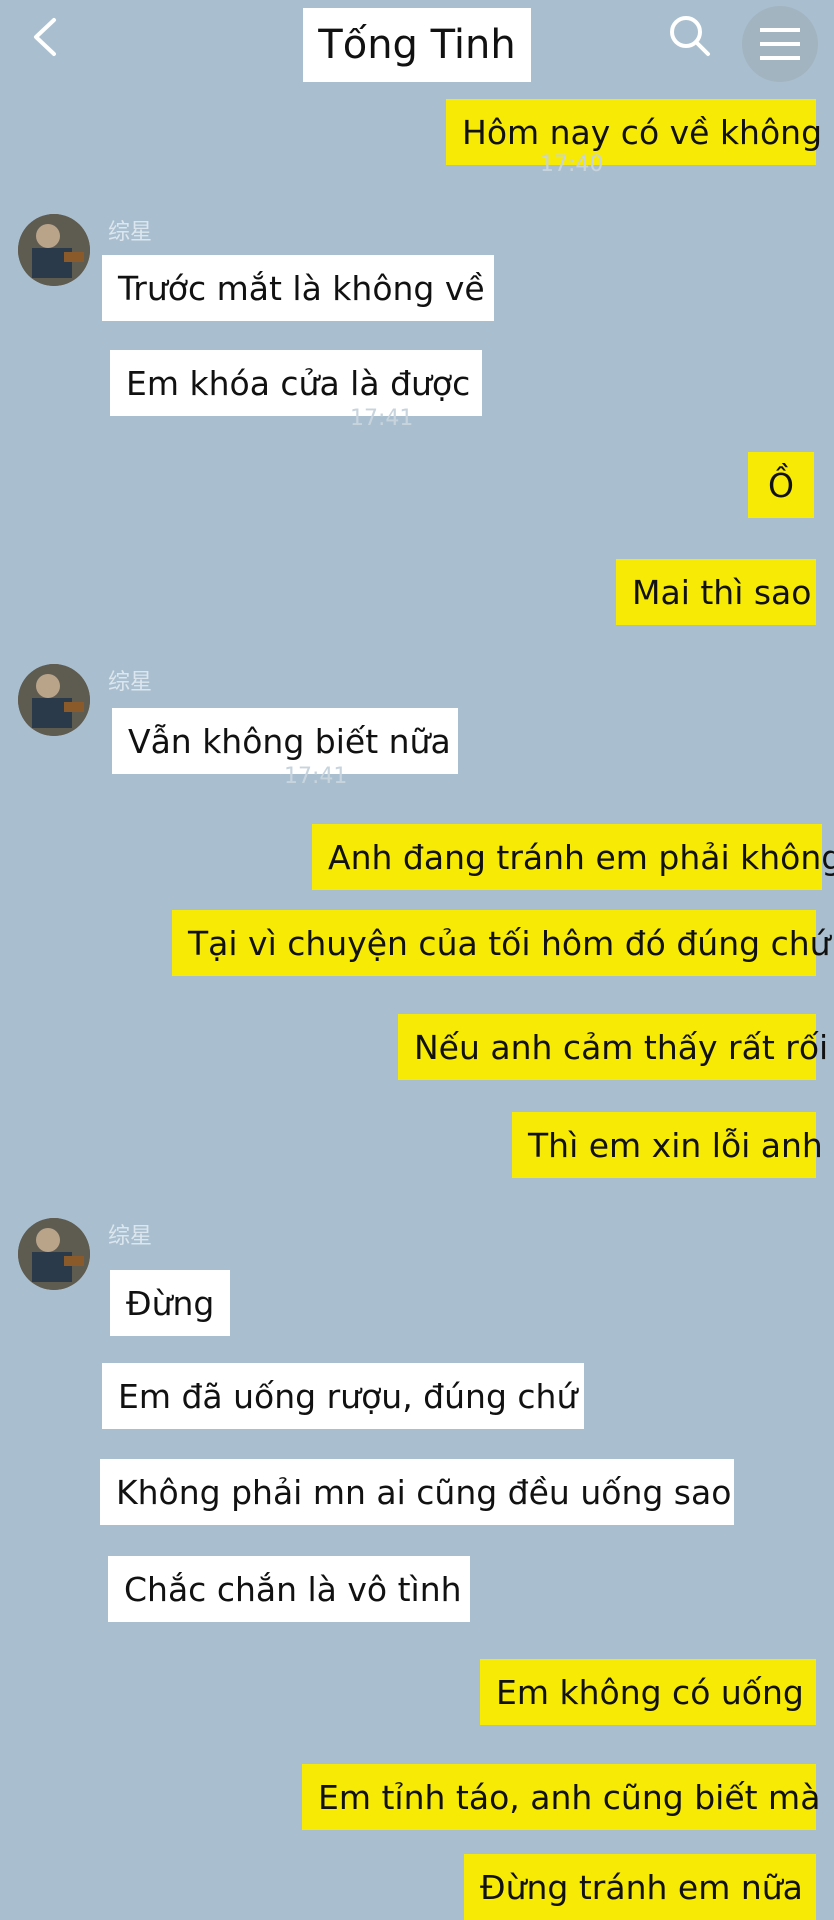 The height and width of the screenshot is (1920, 834). Describe the element at coordinates (634, 132) in the screenshot. I see `outgoing-message: Hôm nay có về không` at that location.